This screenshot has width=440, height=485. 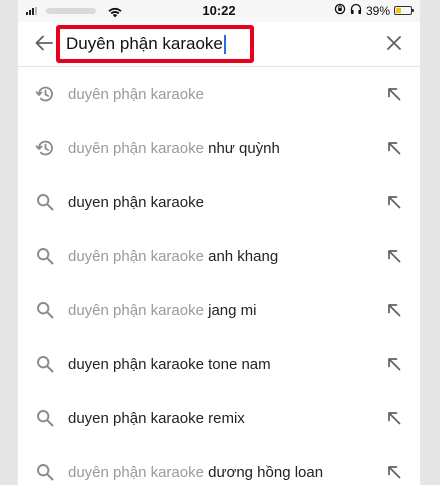 I want to click on suggestion-item: duyen phận karaoke tone nam, so click(x=219, y=364).